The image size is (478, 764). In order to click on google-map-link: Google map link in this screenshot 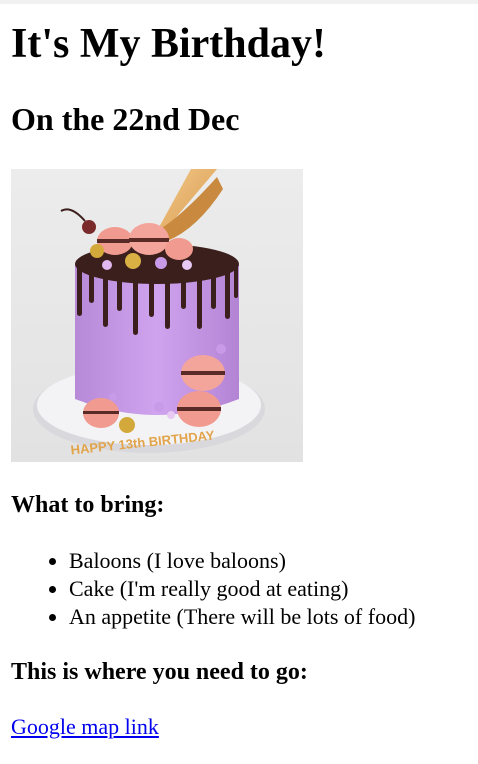, I will do `click(85, 727)`.